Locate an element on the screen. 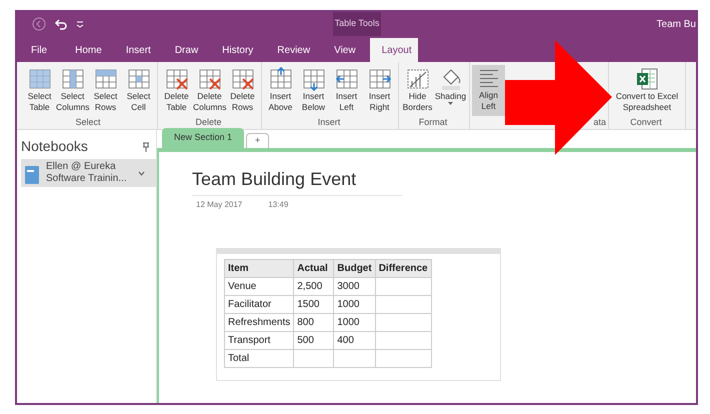 The width and height of the screenshot is (710, 414). chevron-down-icon is located at coordinates (141, 173).